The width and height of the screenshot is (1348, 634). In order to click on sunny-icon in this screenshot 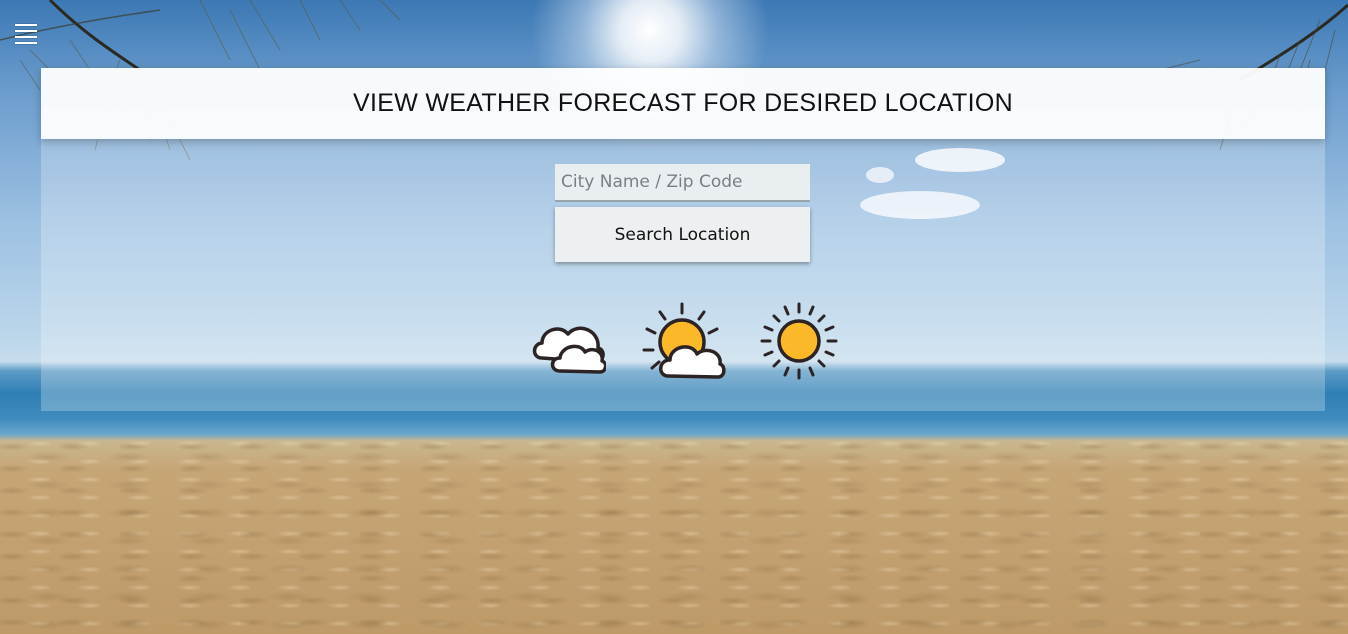, I will do `click(799, 341)`.